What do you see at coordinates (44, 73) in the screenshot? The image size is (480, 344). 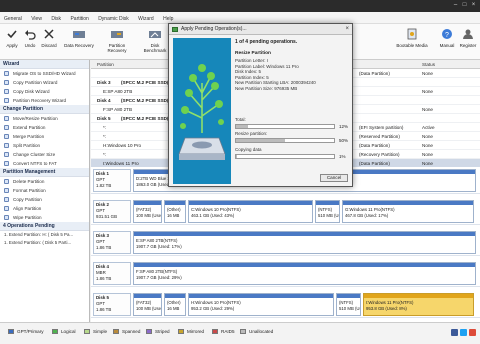 I see `sidebar-item-migrate-os: Migrate OS to SSD/HD Wizard` at bounding box center [44, 73].